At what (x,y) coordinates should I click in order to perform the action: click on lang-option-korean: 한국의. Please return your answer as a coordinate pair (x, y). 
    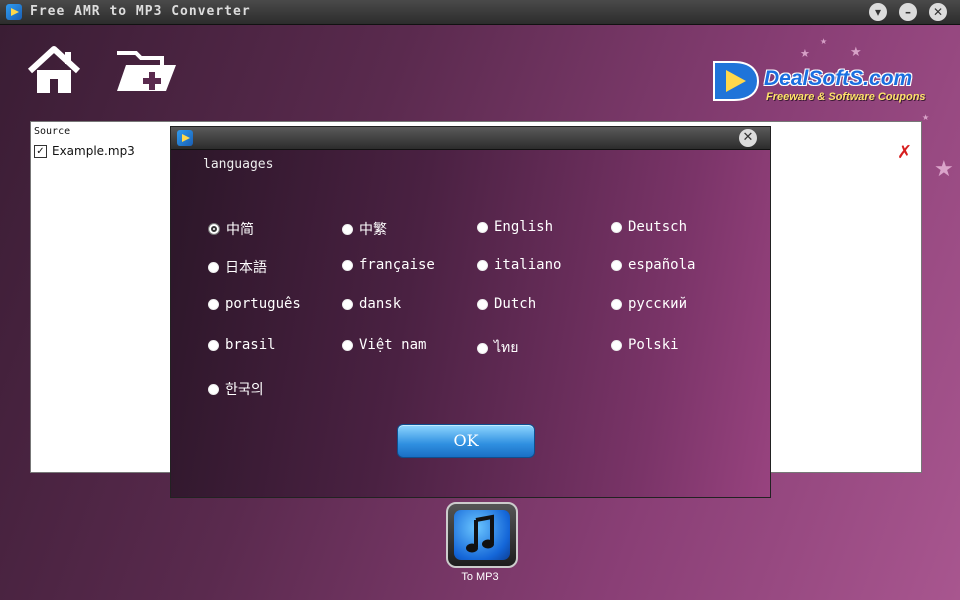
    Looking at the image, I should click on (236, 389).